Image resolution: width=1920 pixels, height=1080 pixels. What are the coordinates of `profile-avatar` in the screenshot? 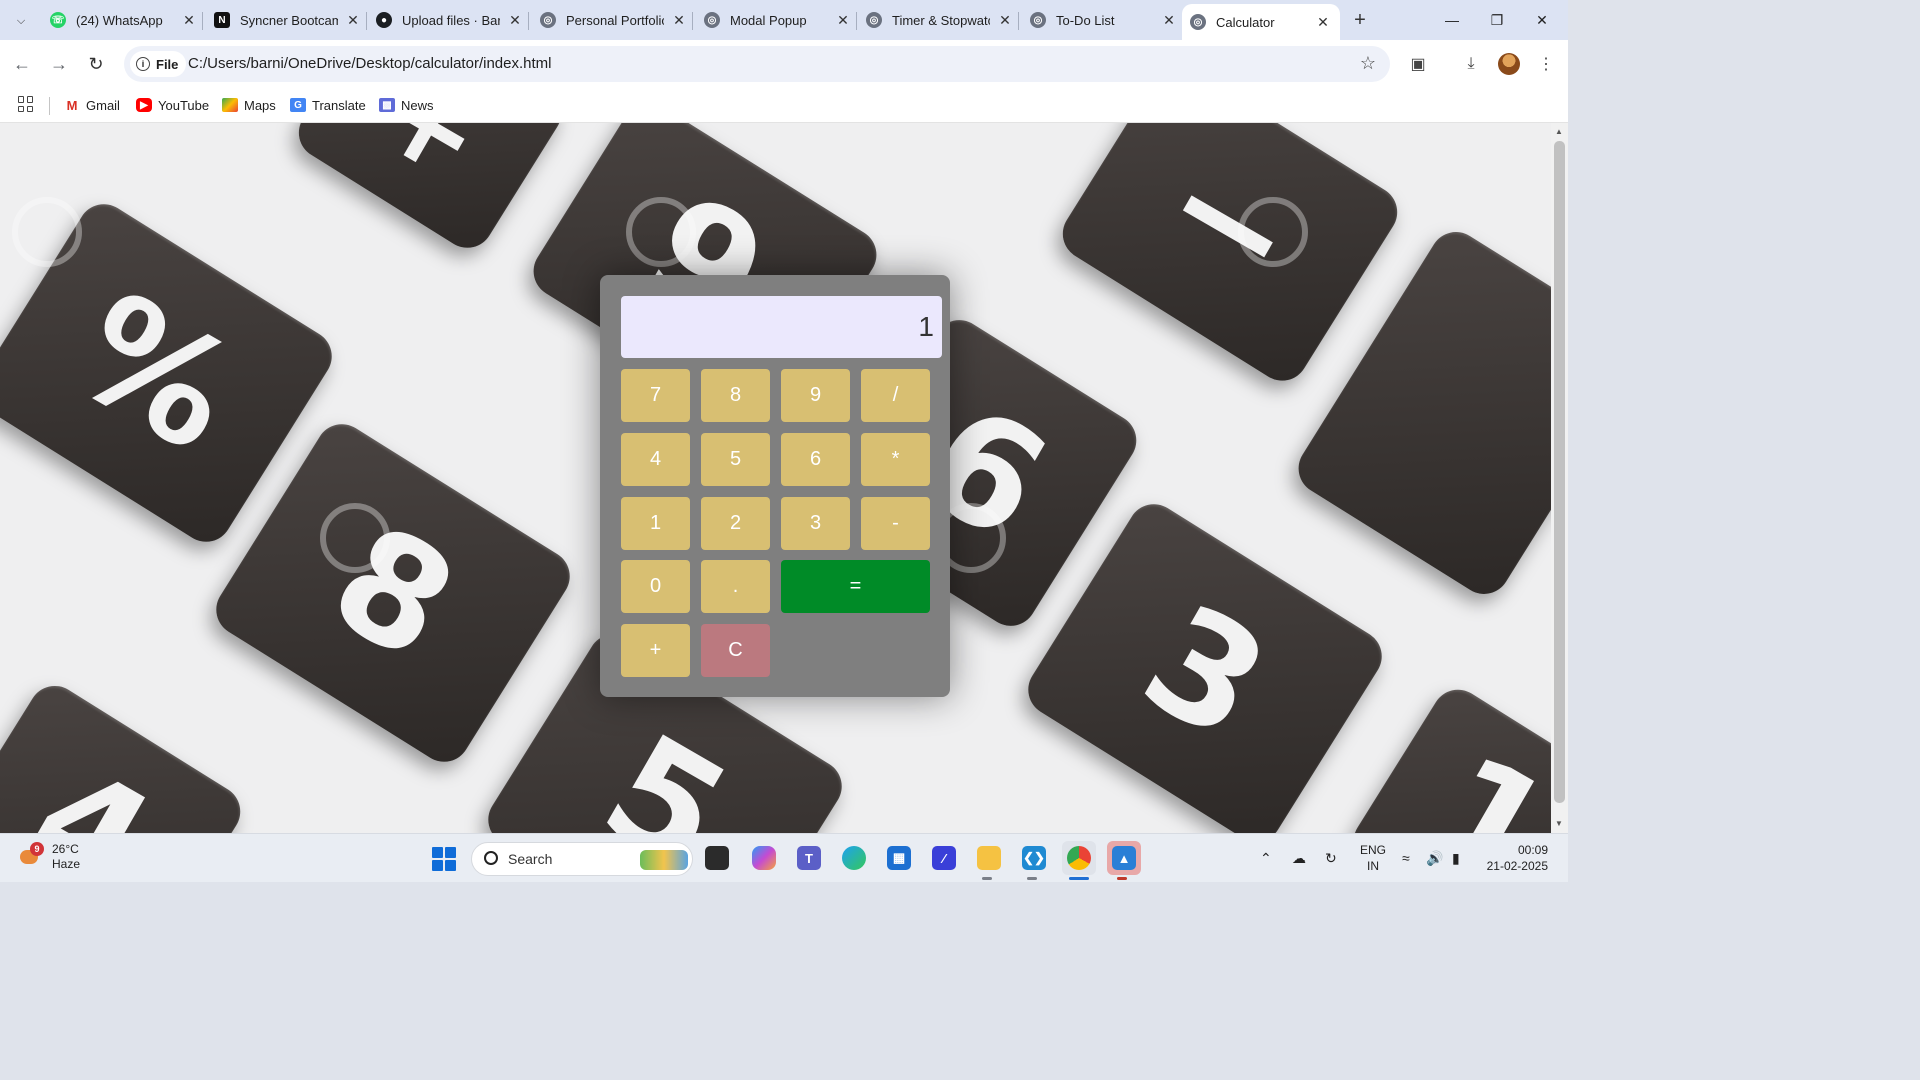 It's located at (1509, 64).